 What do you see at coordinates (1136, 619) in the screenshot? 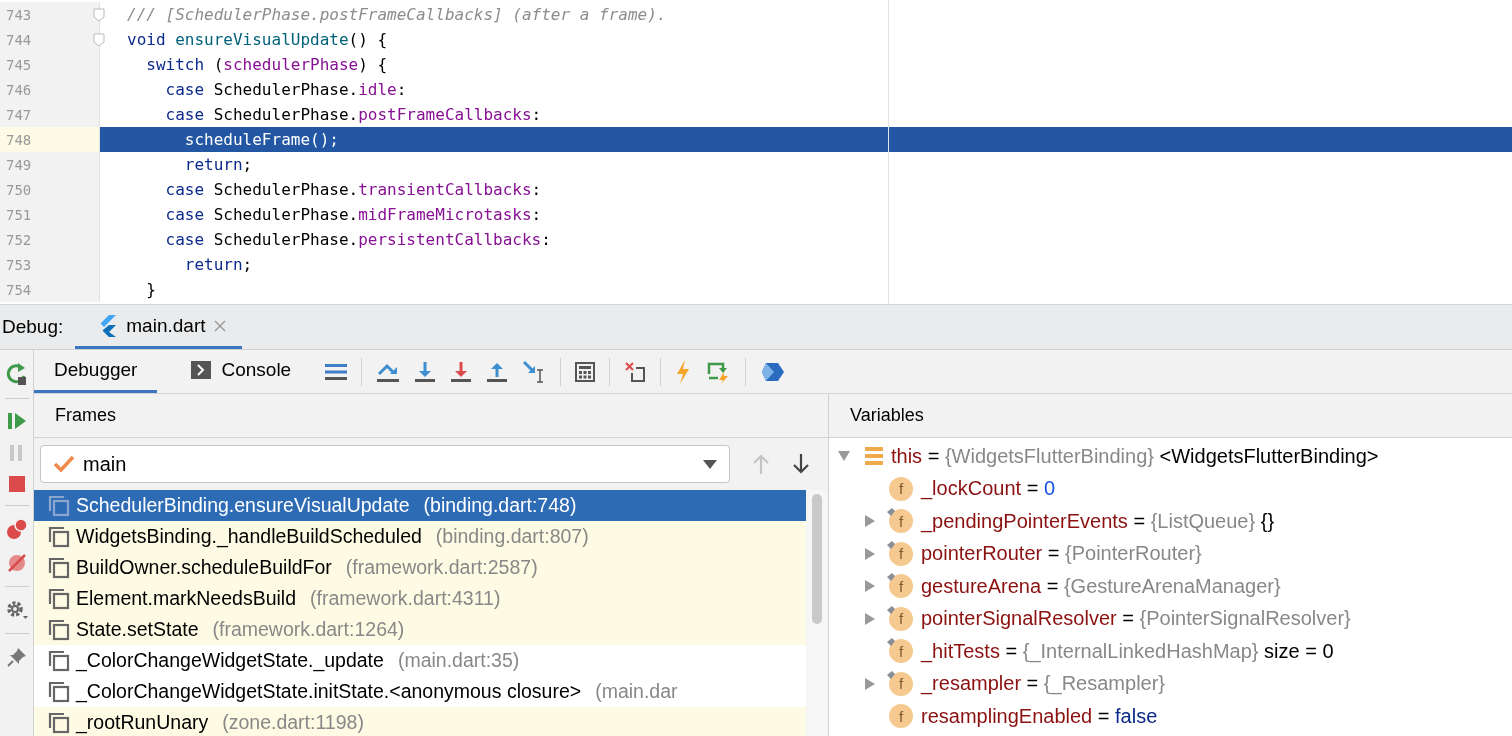
I see `variable-entry: pointerSignalResolver = {PointerSignalResolver}` at bounding box center [1136, 619].